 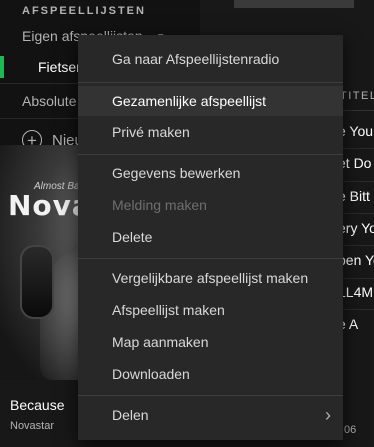 What do you see at coordinates (210, 173) in the screenshot?
I see `menu-item-edit-details: Gegevens bewerken` at bounding box center [210, 173].